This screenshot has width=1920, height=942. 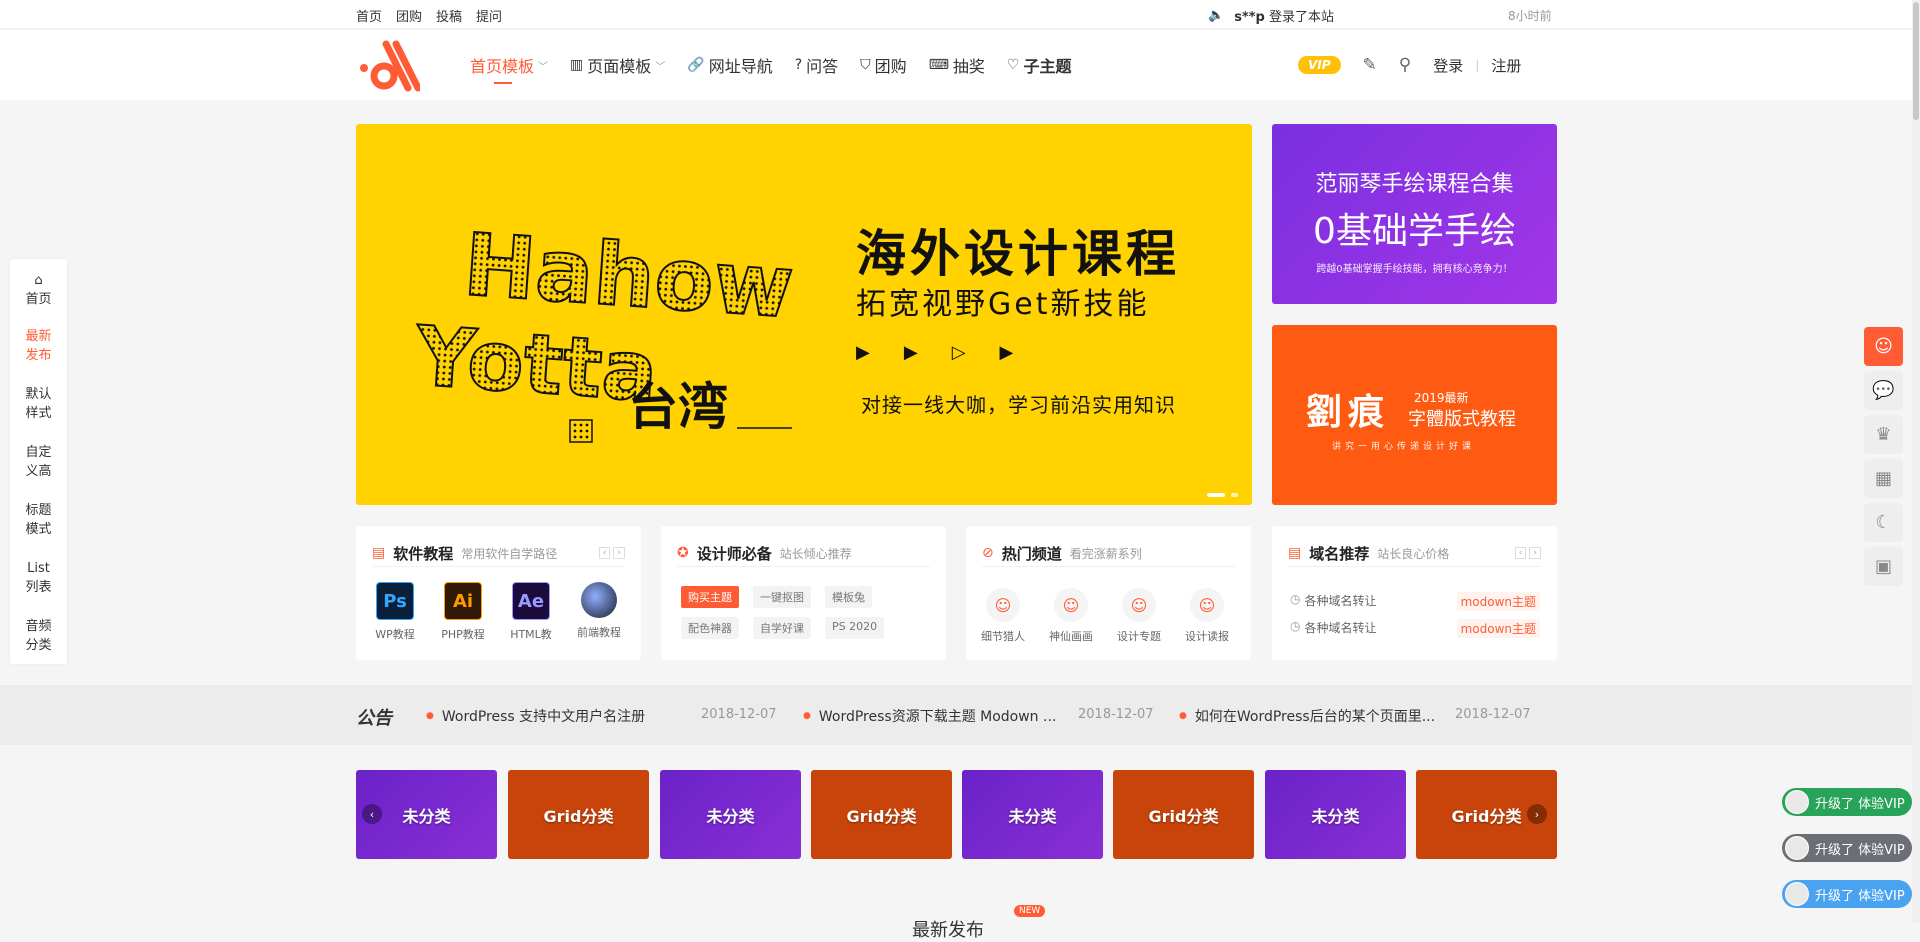 I want to click on notice-user: s**p, so click(x=1249, y=17).